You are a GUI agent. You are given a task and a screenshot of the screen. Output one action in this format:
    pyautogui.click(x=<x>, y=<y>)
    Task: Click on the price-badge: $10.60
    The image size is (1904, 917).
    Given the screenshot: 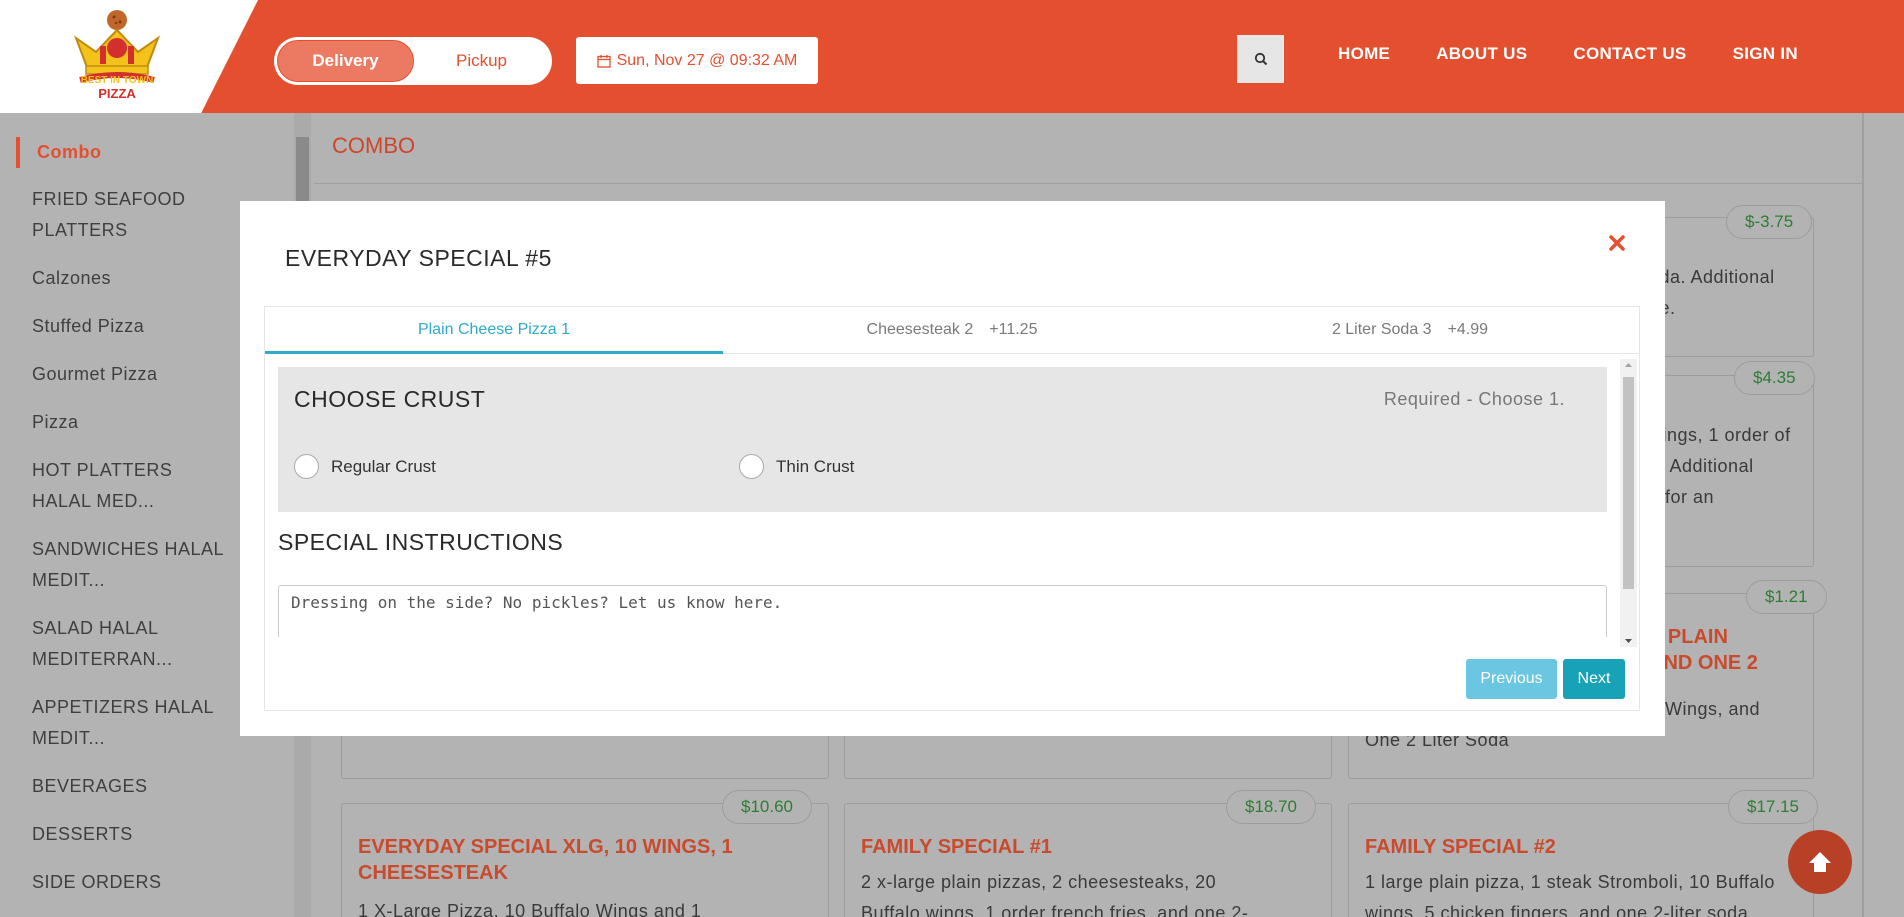 What is the action you would take?
    pyautogui.click(x=767, y=807)
    